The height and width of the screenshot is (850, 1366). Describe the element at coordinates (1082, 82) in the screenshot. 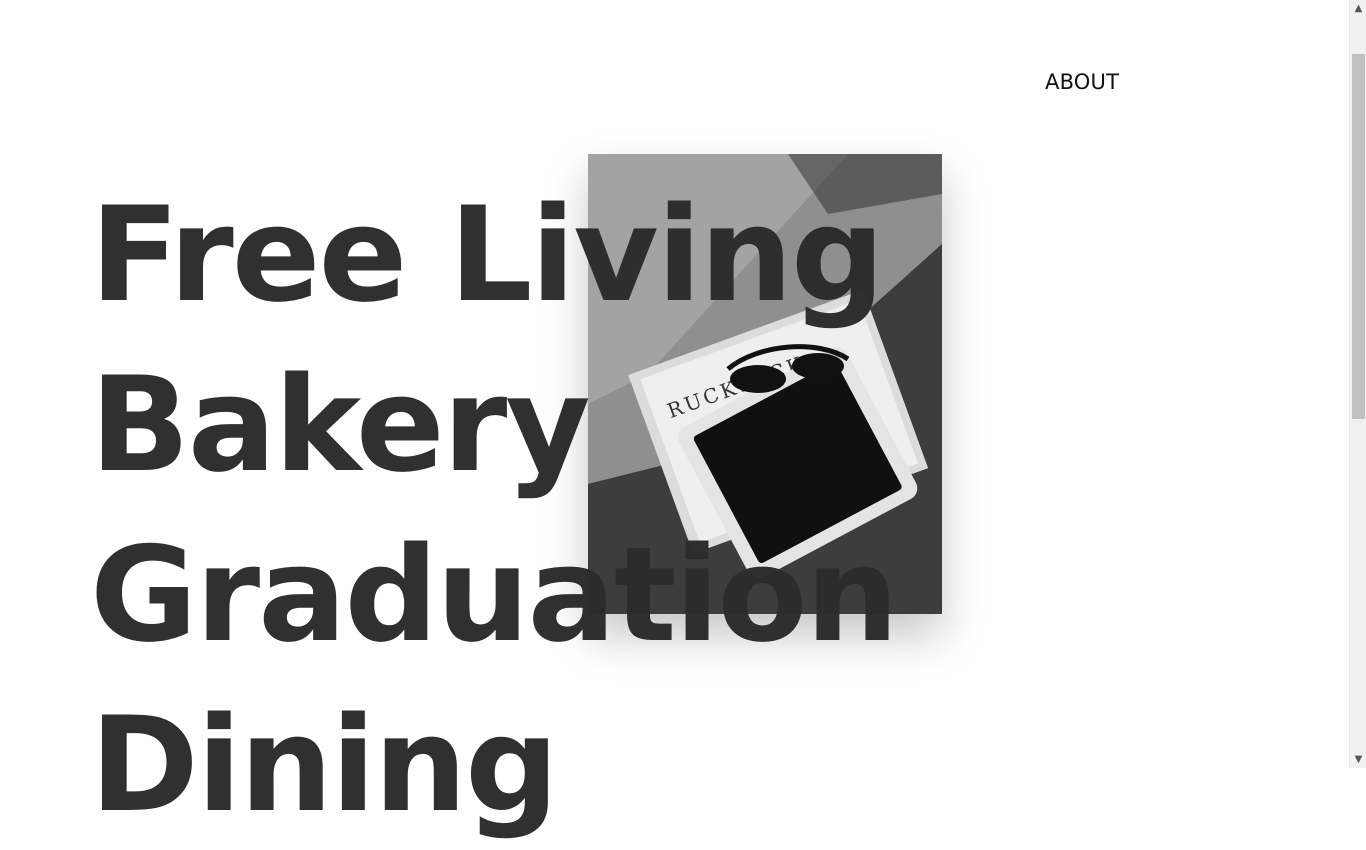

I see `nav-about-link: ABOUT` at that location.